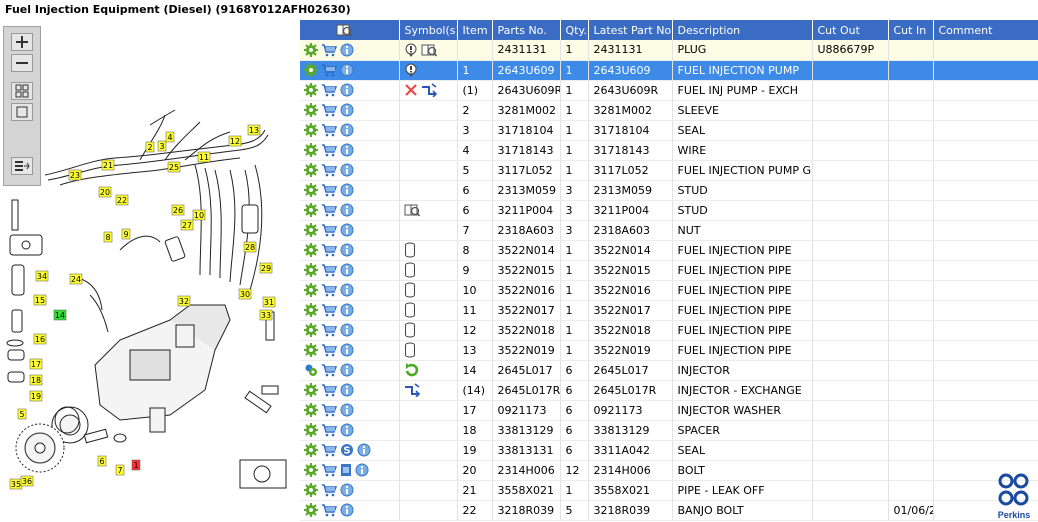 This screenshot has height=522, width=1038. I want to click on callout-34: 34, so click(42, 276).